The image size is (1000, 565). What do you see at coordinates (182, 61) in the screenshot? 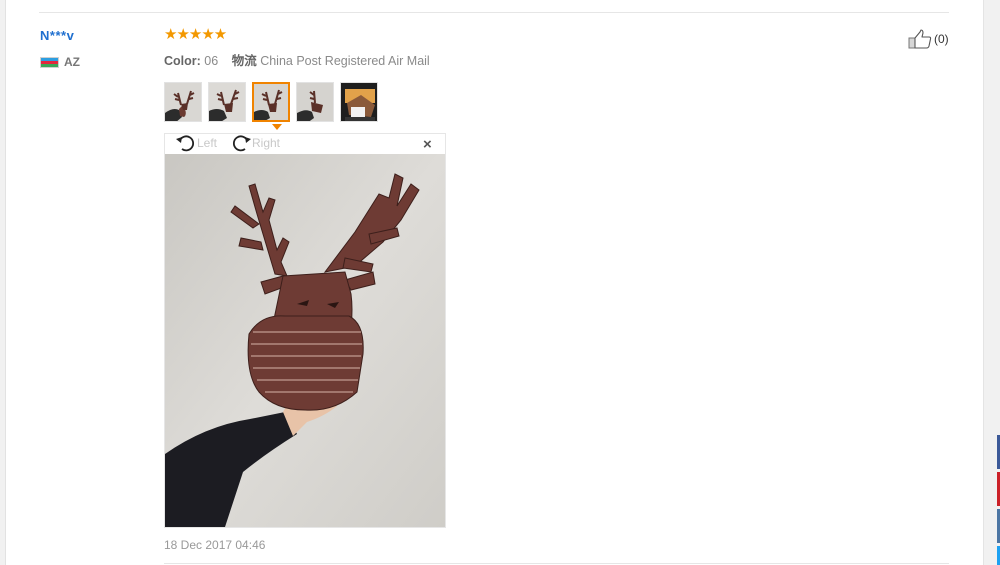
I see `color-label: Color:` at bounding box center [182, 61].